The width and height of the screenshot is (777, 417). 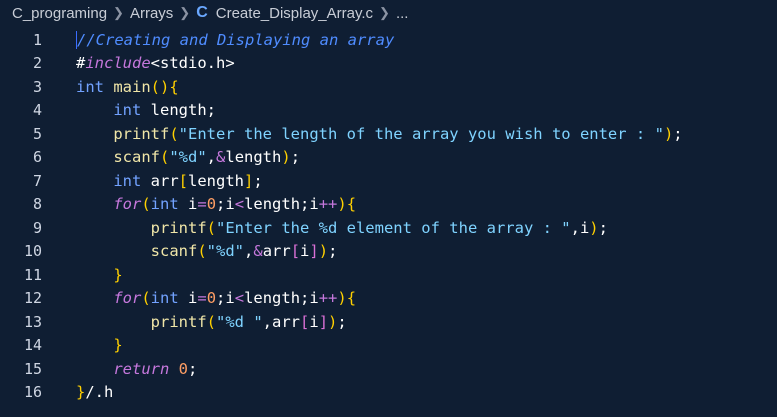 I want to click on line-number: 5, so click(x=37, y=133).